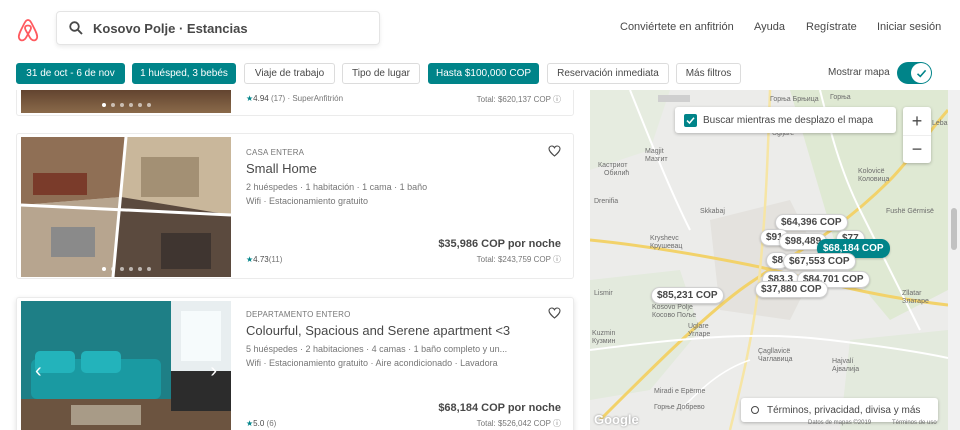 The width and height of the screenshot is (960, 430). I want to click on map-place-label: Miradi e Epërme, so click(680, 391).